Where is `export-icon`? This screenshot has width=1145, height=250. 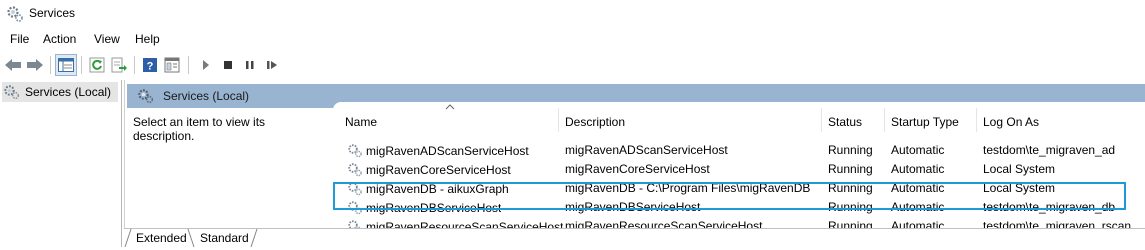 export-icon is located at coordinates (119, 65).